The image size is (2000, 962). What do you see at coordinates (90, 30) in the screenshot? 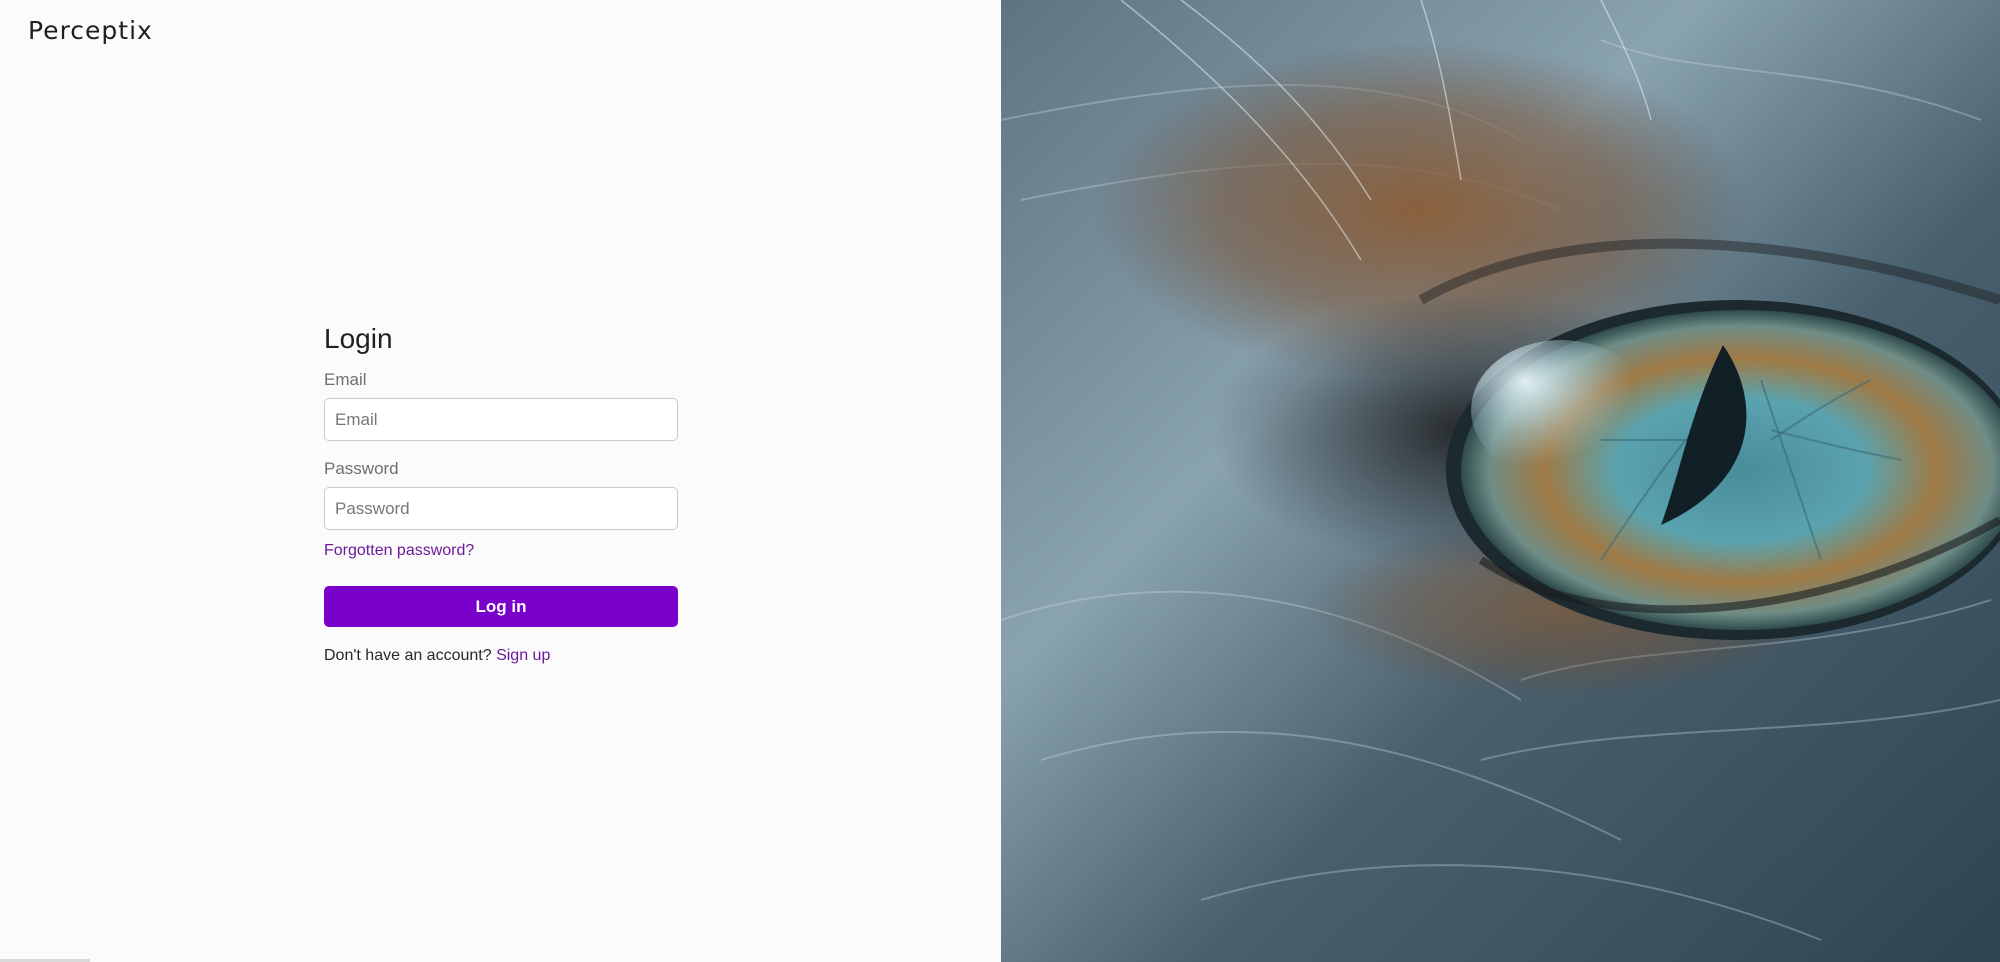
I see `brand-logo: Perceptix` at bounding box center [90, 30].